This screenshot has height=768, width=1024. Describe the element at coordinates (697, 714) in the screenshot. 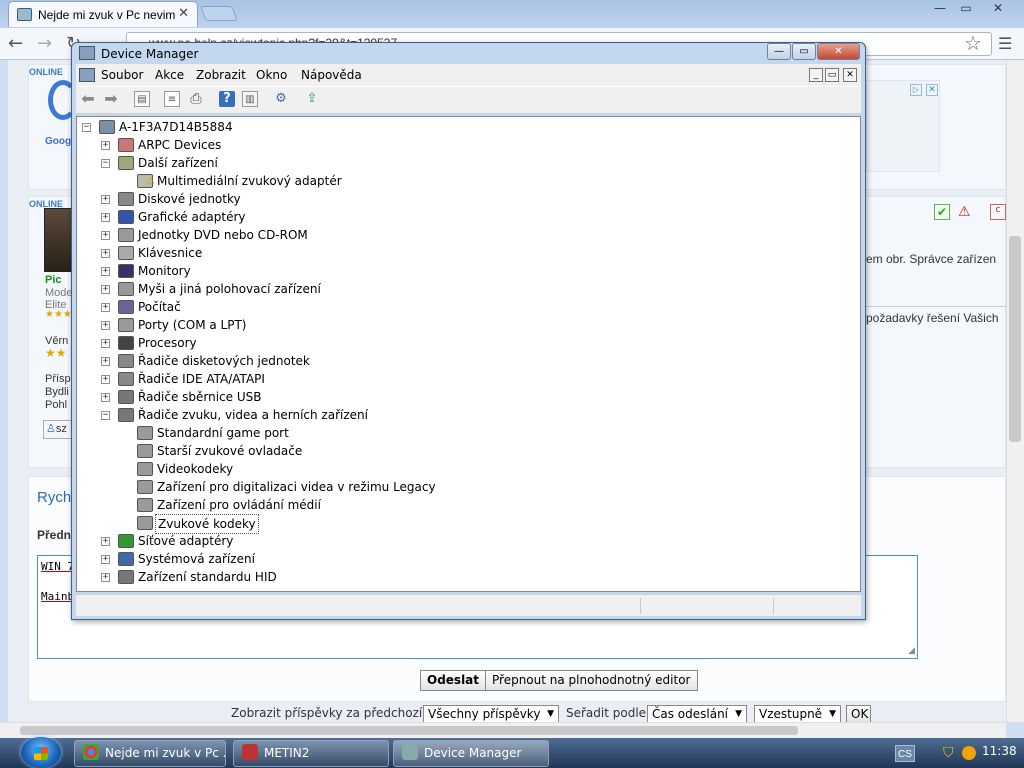

I see `sort-select: Čas odeslání ▼` at that location.